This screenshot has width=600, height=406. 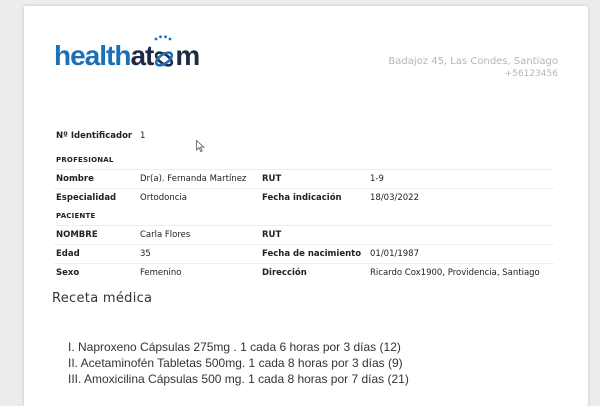 What do you see at coordinates (77, 235) in the screenshot?
I see `pac-nombre-label: NOMBRE` at bounding box center [77, 235].